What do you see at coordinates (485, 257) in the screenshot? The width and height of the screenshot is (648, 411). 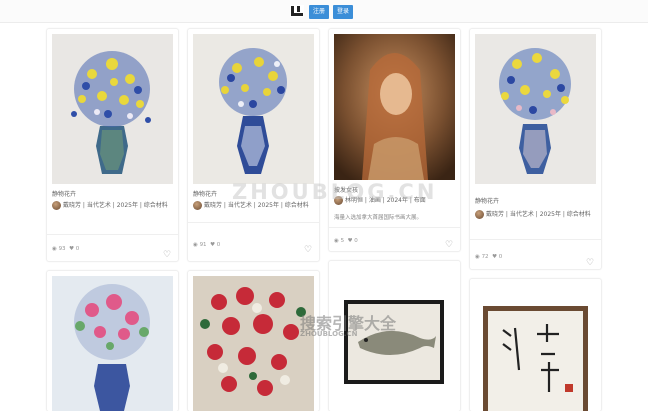 I see `view-count: 72` at bounding box center [485, 257].